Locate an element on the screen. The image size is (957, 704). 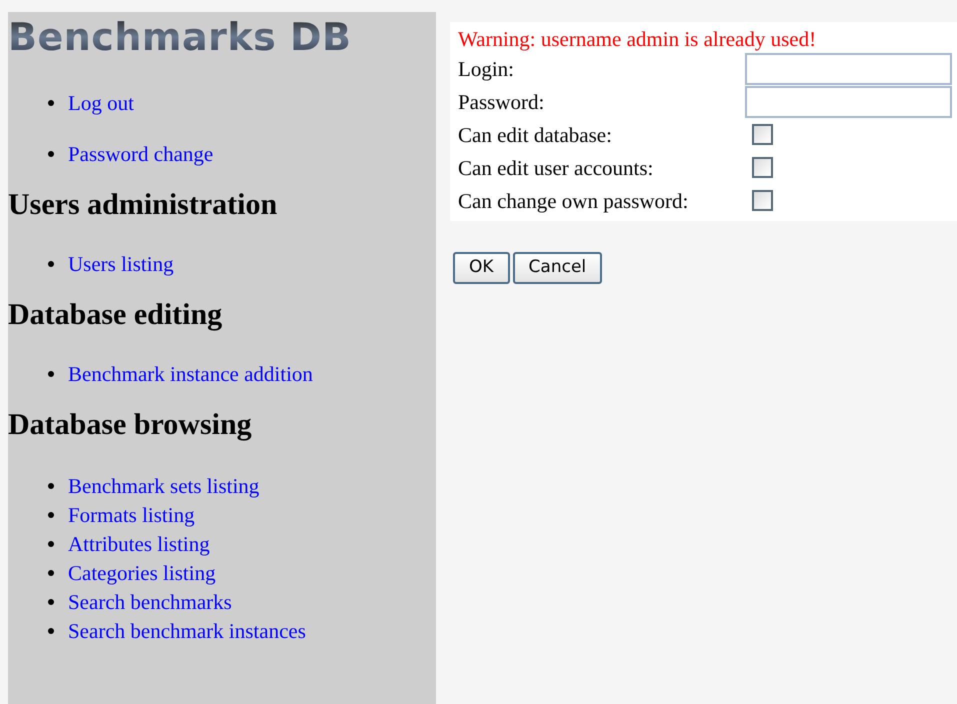
section-heading: Database editing is located at coordinates (116, 315).